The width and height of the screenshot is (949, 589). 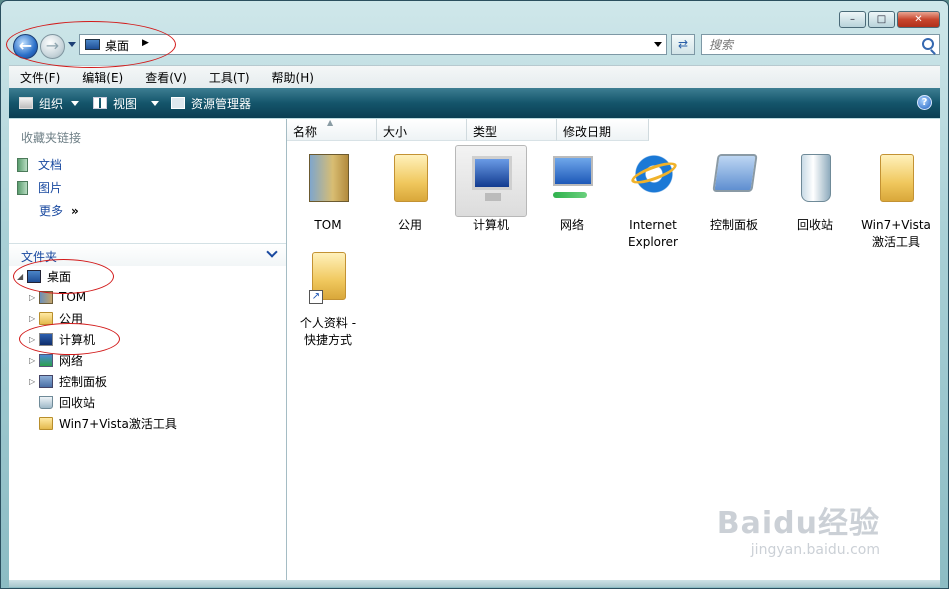 What do you see at coordinates (411, 178) in the screenshot?
I see `folder-icon` at bounding box center [411, 178].